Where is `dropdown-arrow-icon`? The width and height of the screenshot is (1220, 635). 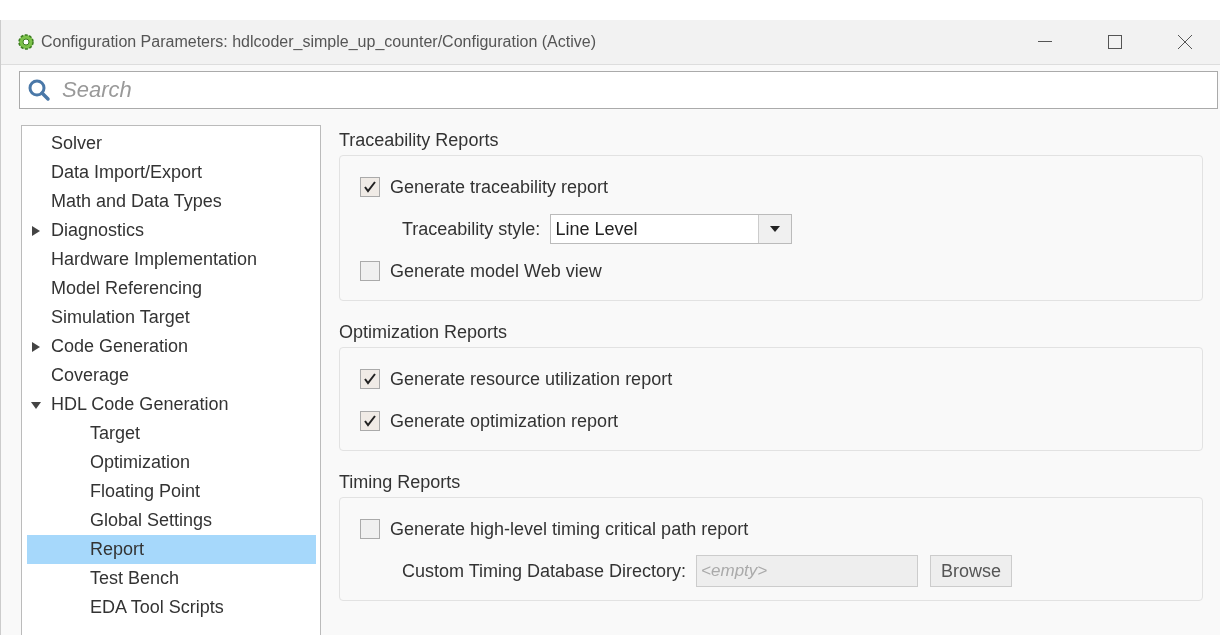 dropdown-arrow-icon is located at coordinates (775, 229).